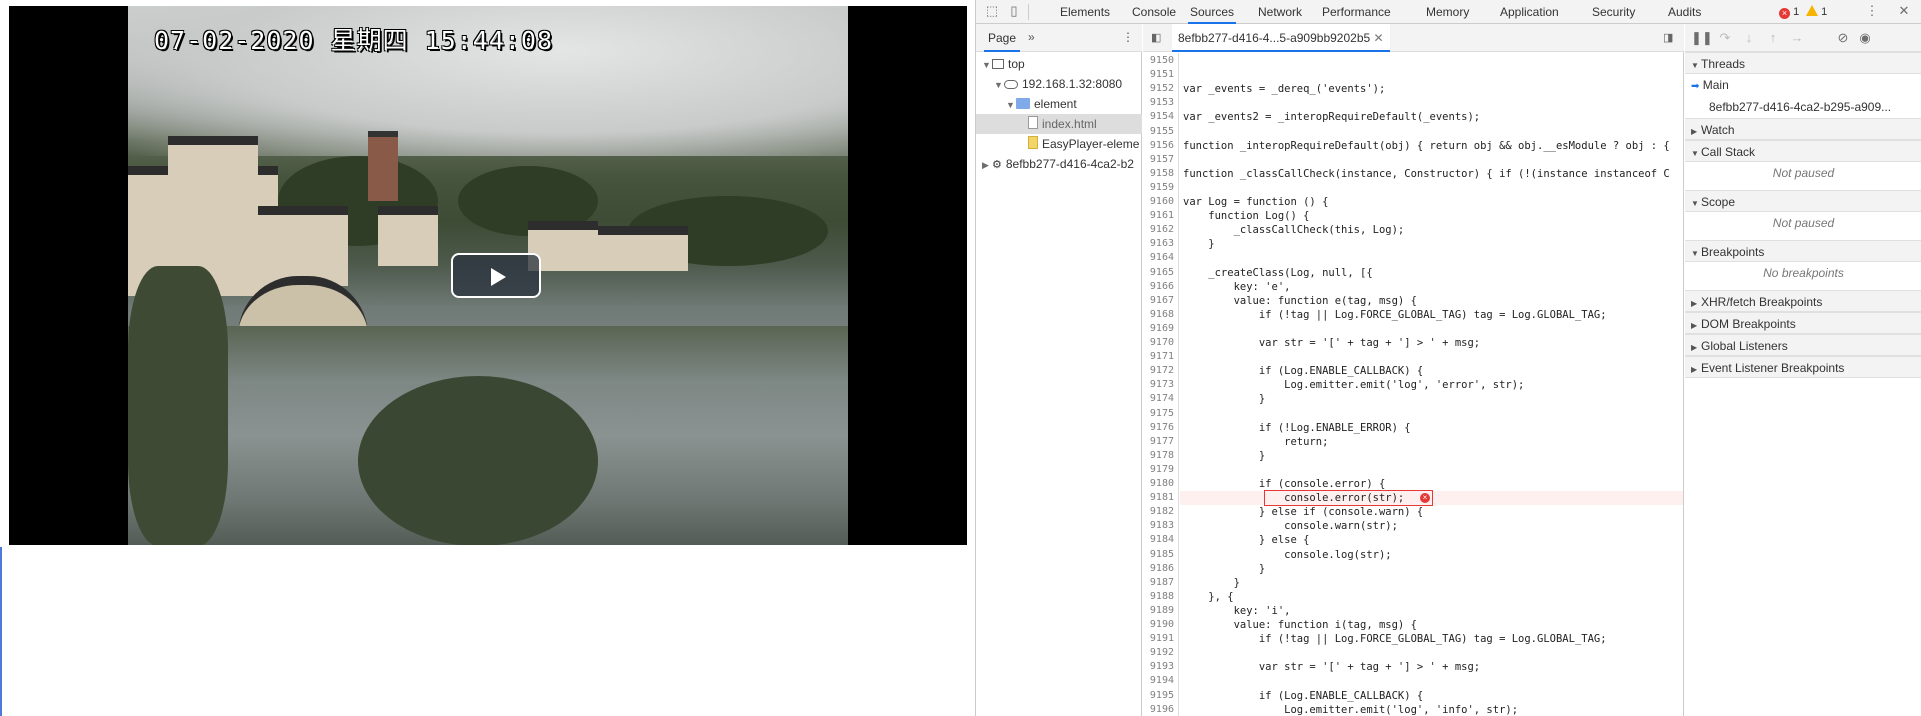  What do you see at coordinates (1803, 345) in the screenshot?
I see `global-listeners-section: ▶ Global Listeners` at bounding box center [1803, 345].